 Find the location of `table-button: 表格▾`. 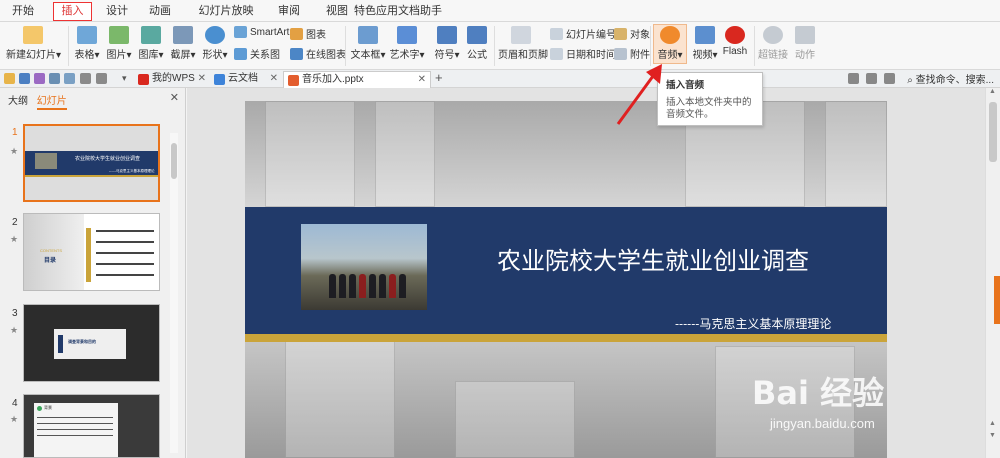

table-button: 表格▾ is located at coordinates (87, 43).